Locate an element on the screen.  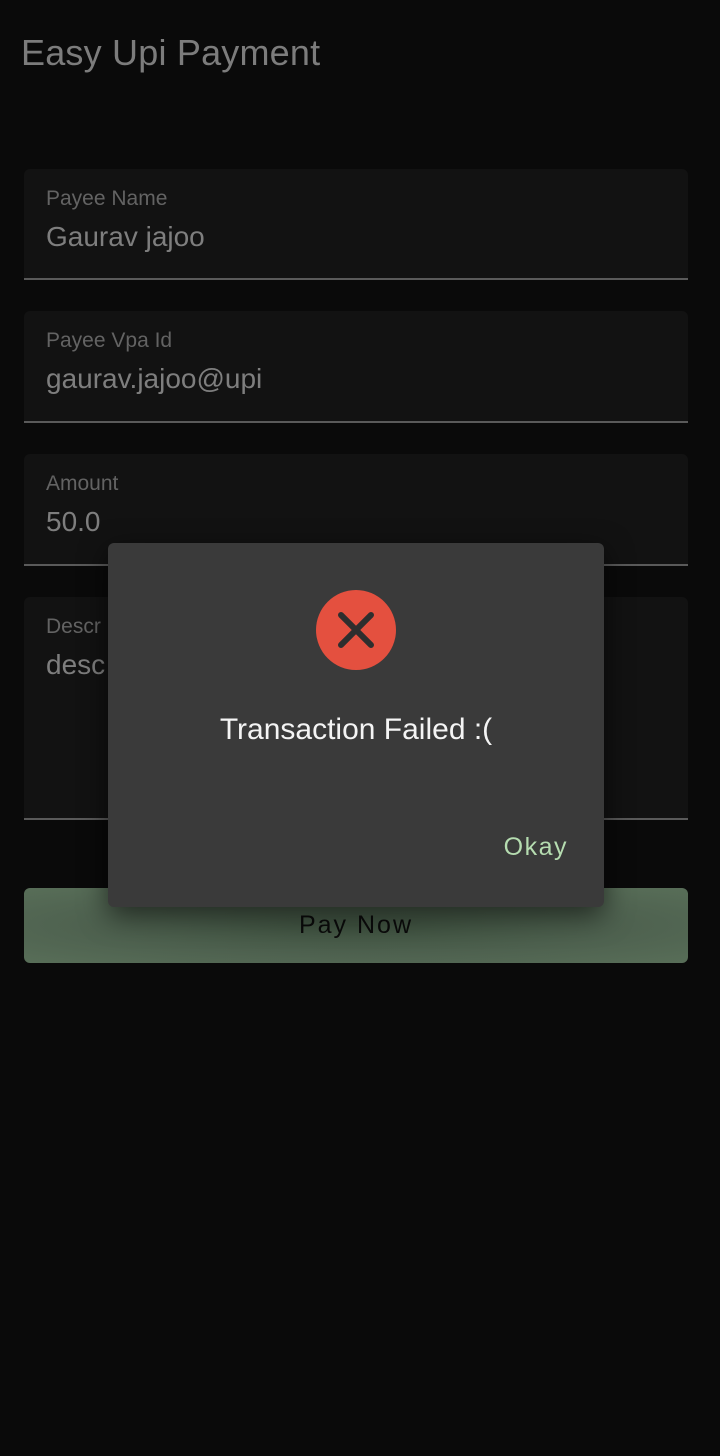
description-value: desc is located at coordinates (76, 664).